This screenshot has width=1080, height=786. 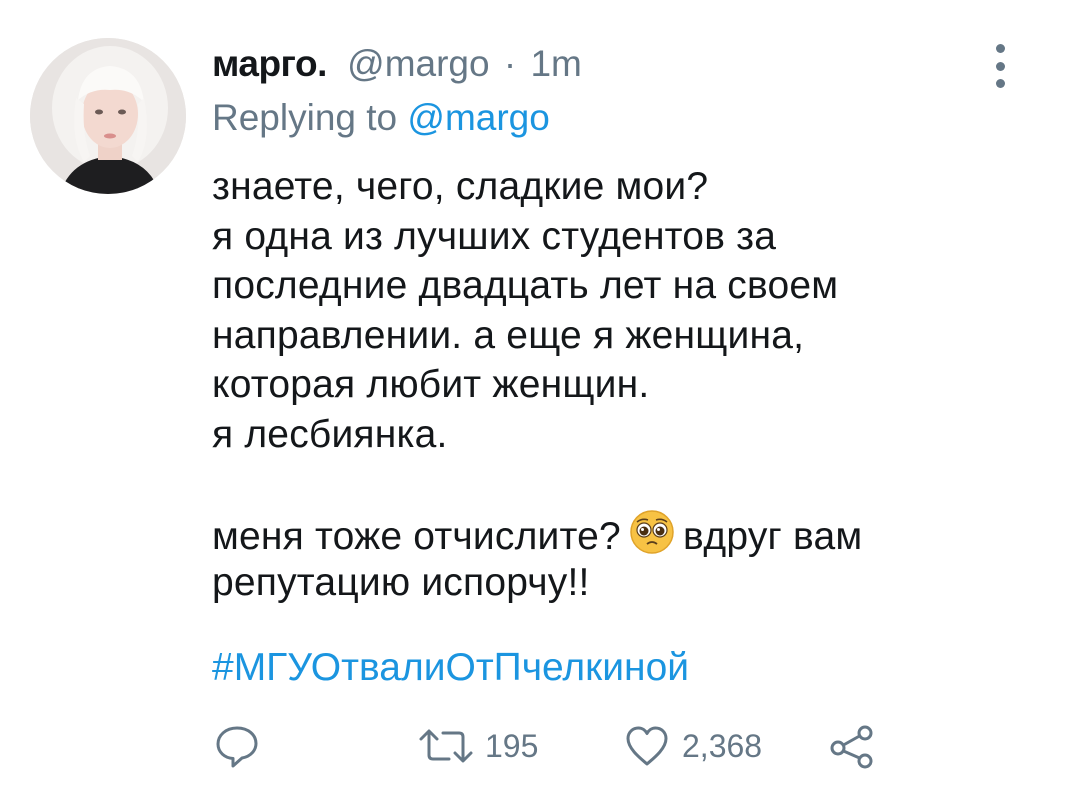 I want to click on share-icon, so click(x=851, y=747).